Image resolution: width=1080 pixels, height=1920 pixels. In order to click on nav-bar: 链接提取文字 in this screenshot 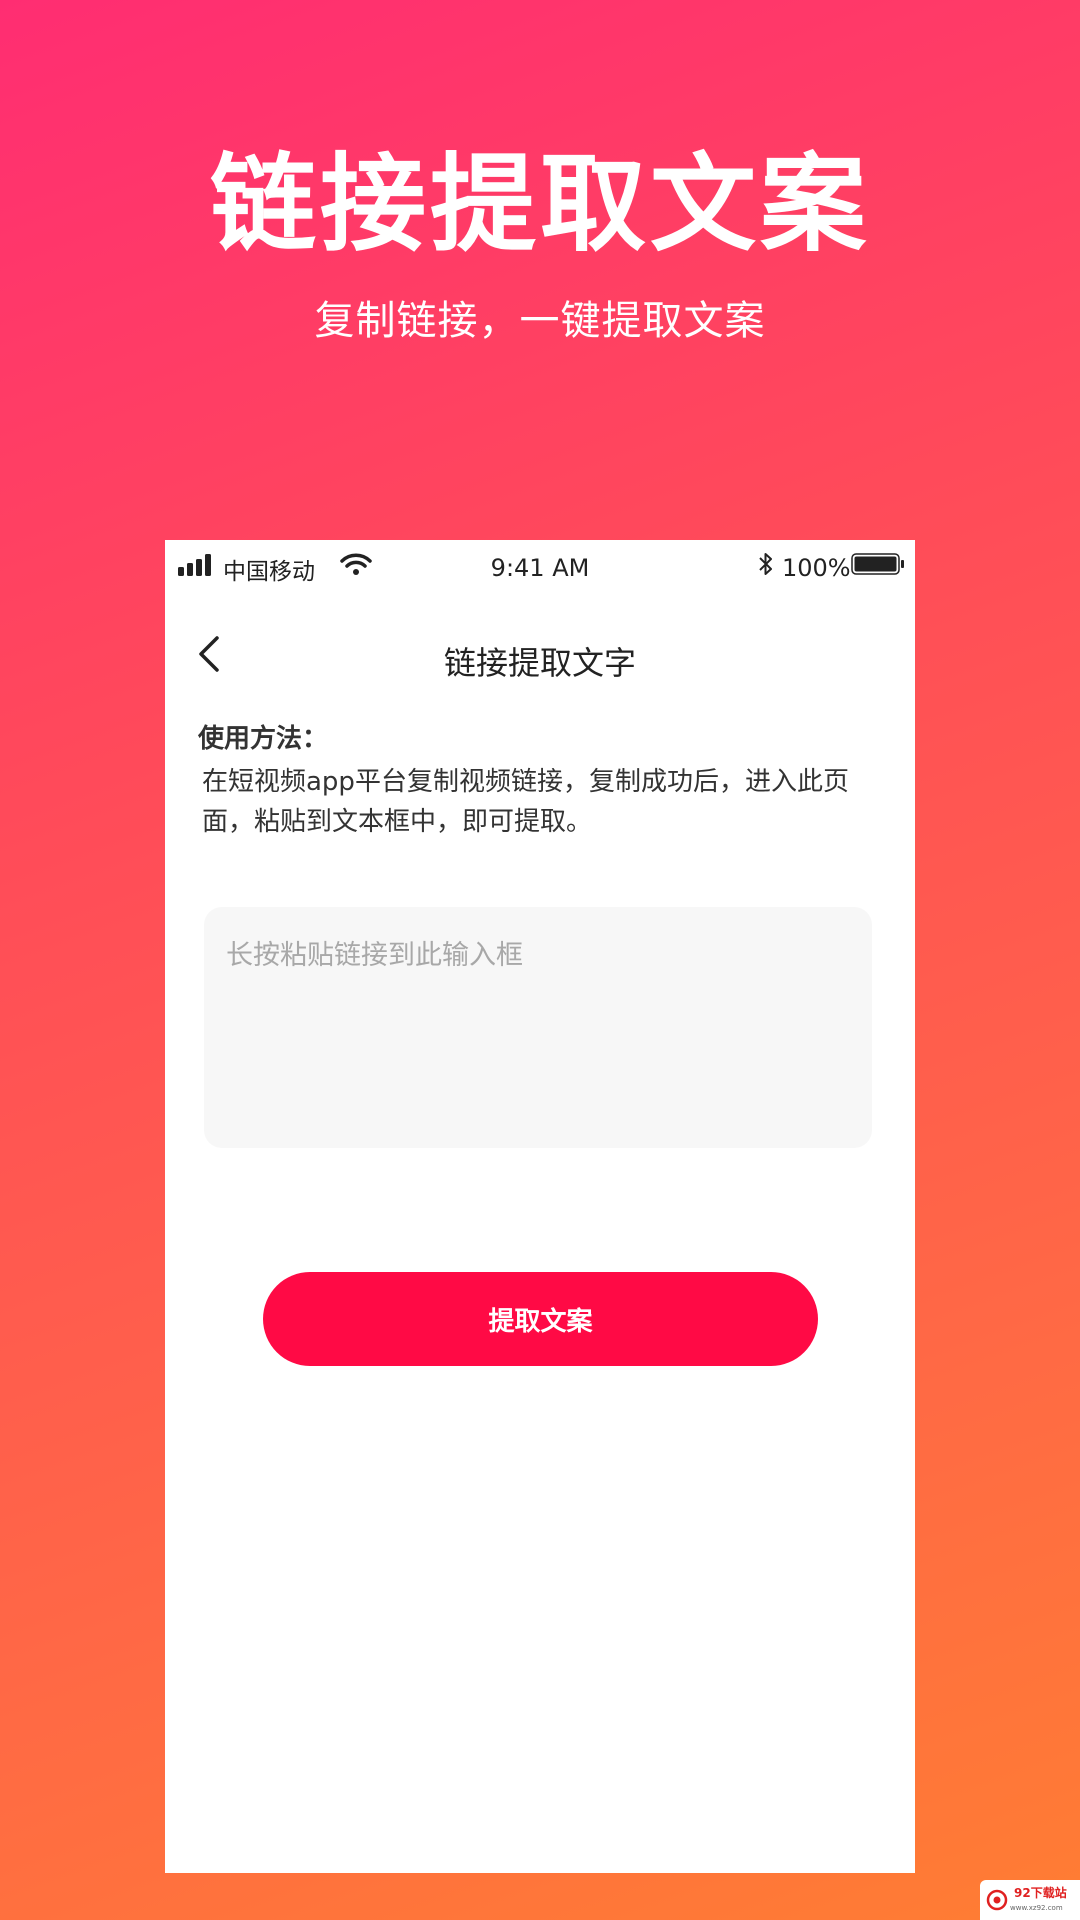, I will do `click(540, 650)`.